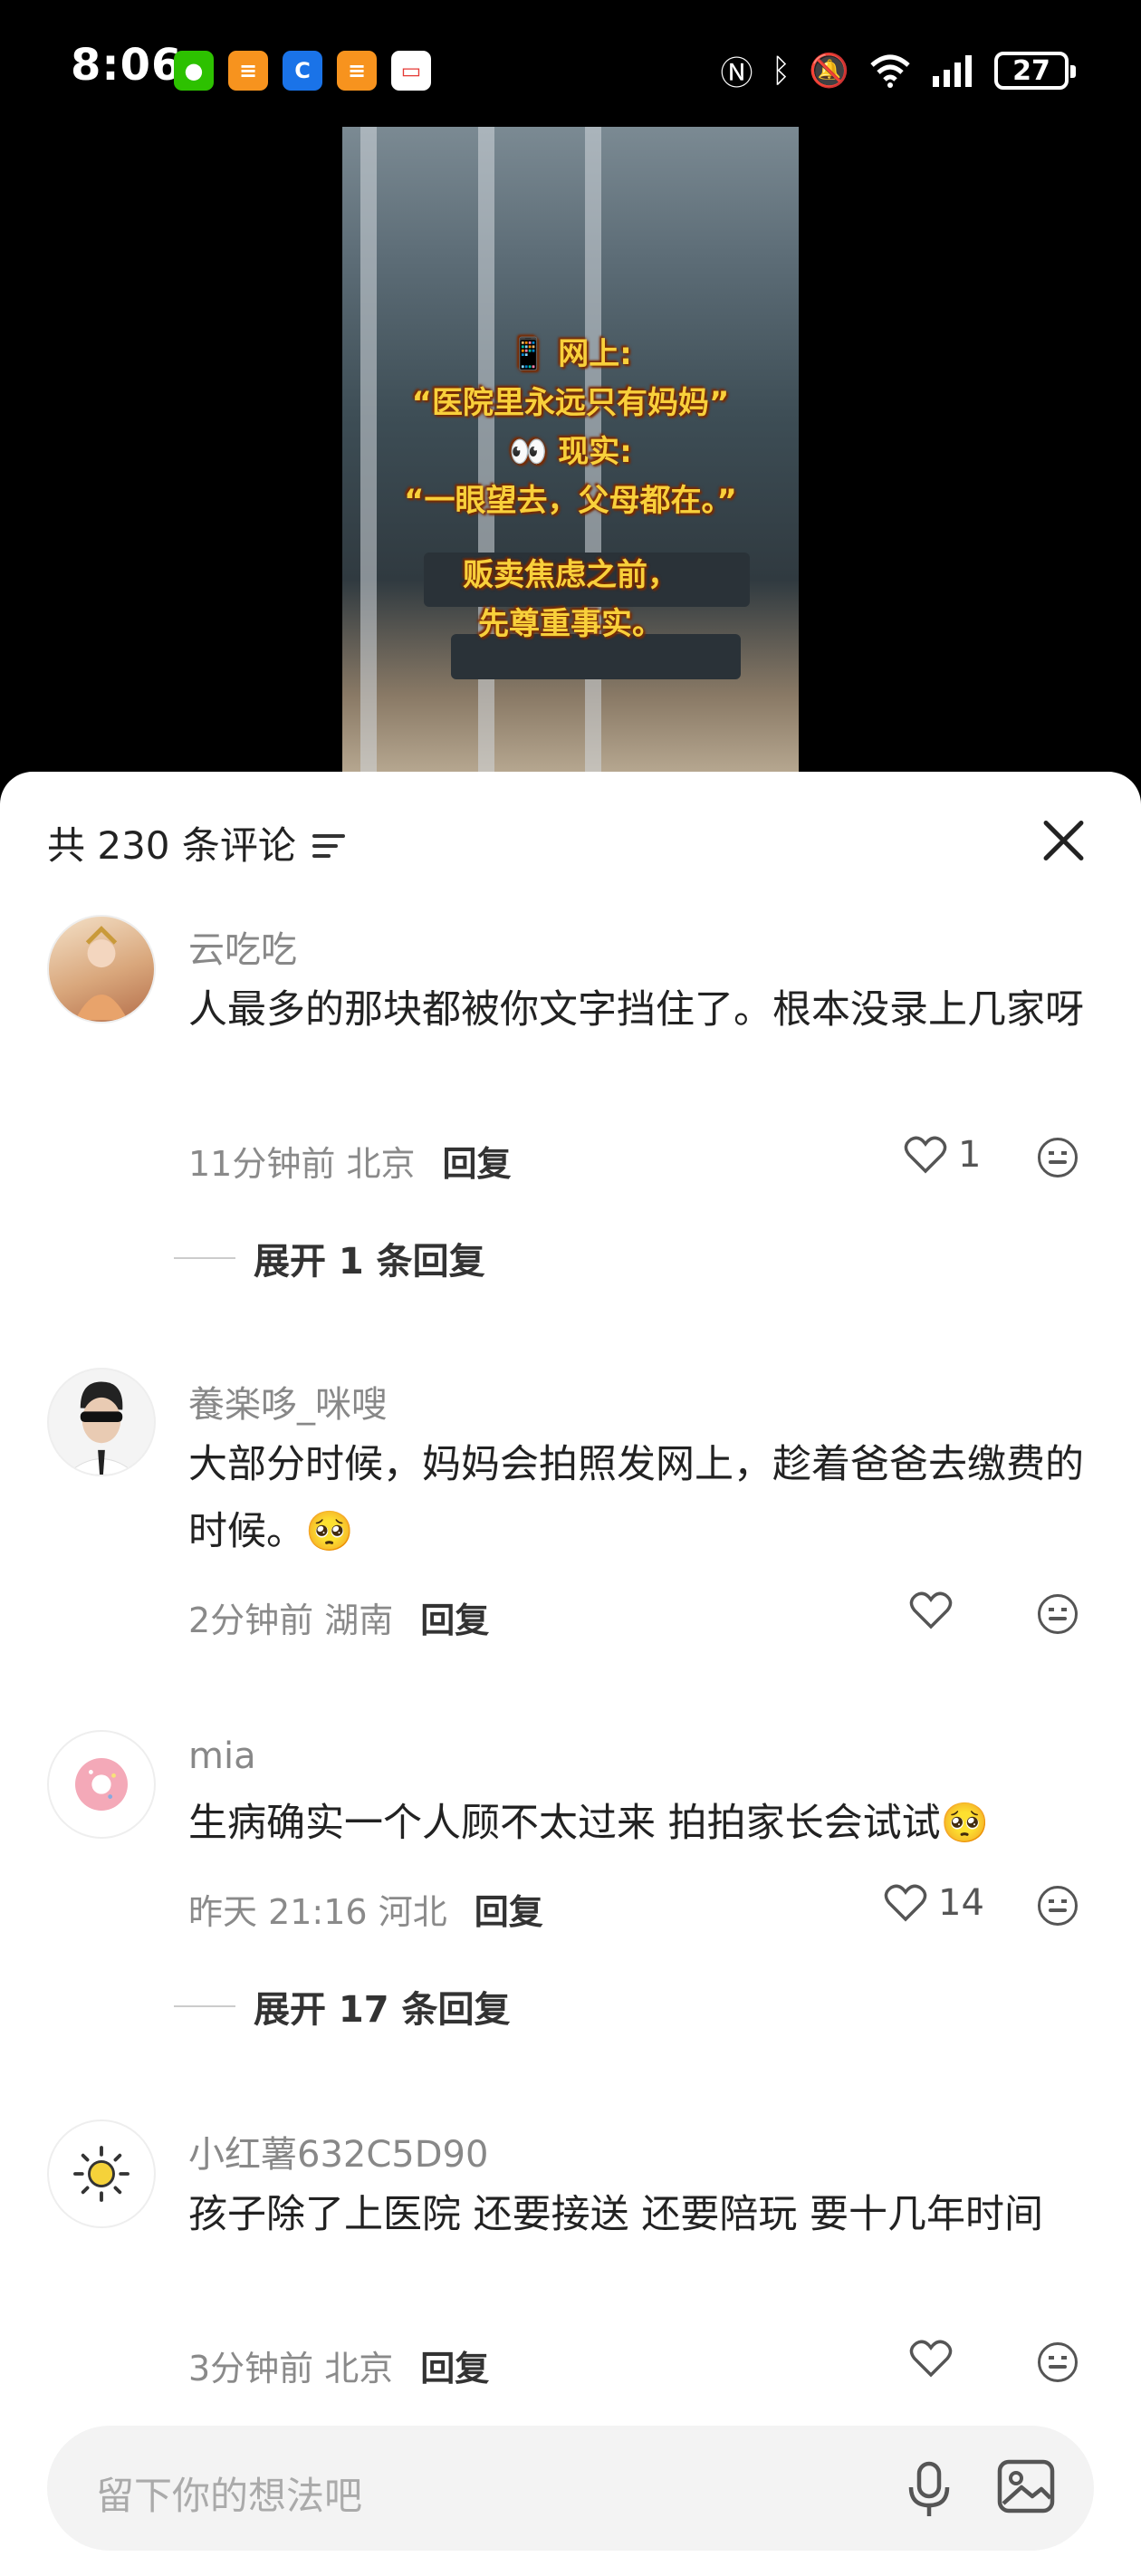  Describe the element at coordinates (570, 501) in the screenshot. I see `caption-line: “一眼望去，父母都在。”` at that location.